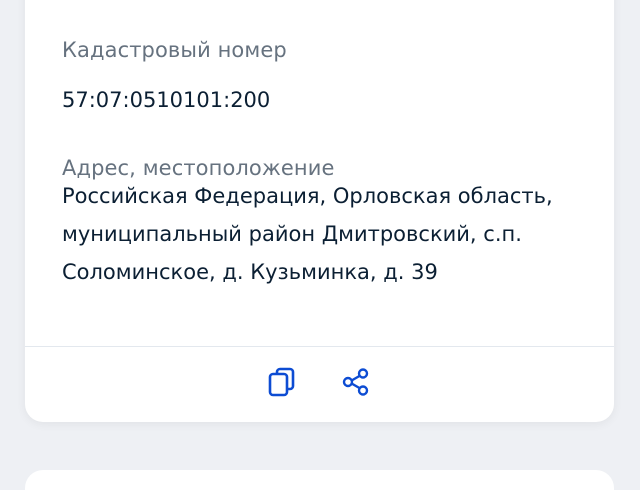 The height and width of the screenshot is (490, 640). What do you see at coordinates (292, 234) in the screenshot?
I see `address-line: муниципальный район Дмитровский, с.п.` at bounding box center [292, 234].